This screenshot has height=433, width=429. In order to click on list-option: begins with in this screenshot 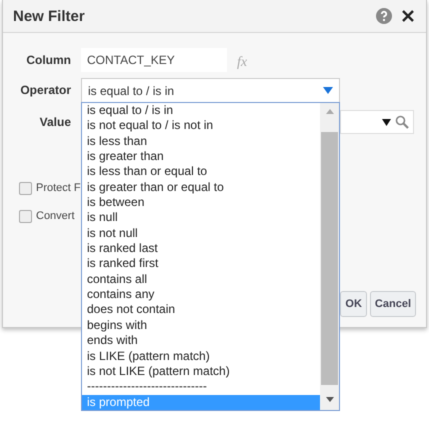, I will do `click(201, 326)`.